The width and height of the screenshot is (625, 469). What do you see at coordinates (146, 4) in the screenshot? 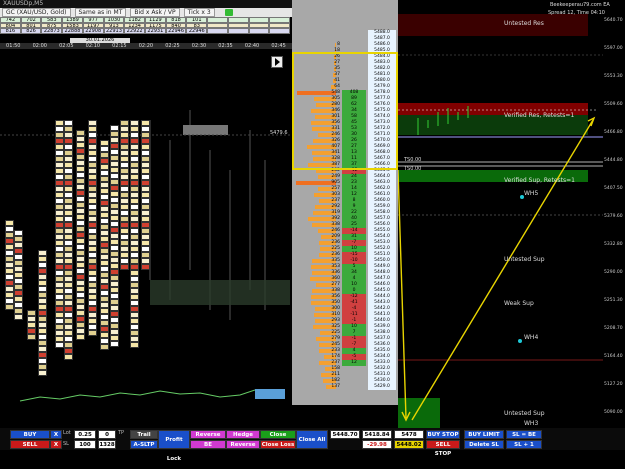
I see `window-title: XAUUSDp,M5` at bounding box center [146, 4].